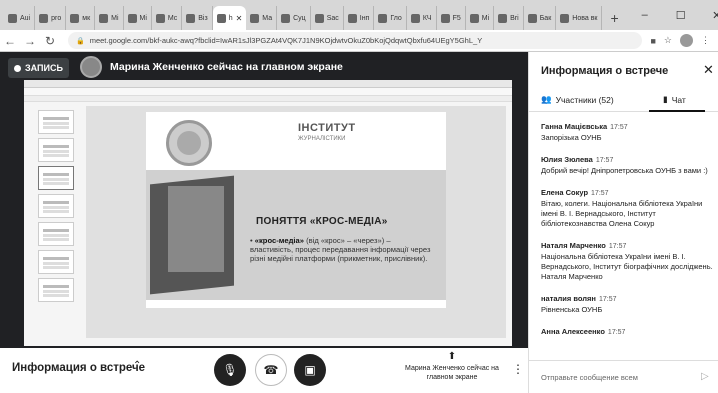 This screenshot has width=718, height=393. What do you see at coordinates (78, 368) in the screenshot?
I see `meeting-info-button: Информация о встрече` at bounding box center [78, 368].